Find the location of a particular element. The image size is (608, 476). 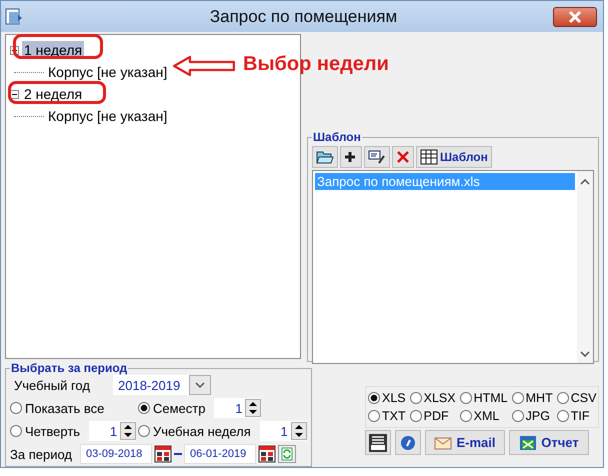

date-field: 06-01-2019 is located at coordinates (220, 454).